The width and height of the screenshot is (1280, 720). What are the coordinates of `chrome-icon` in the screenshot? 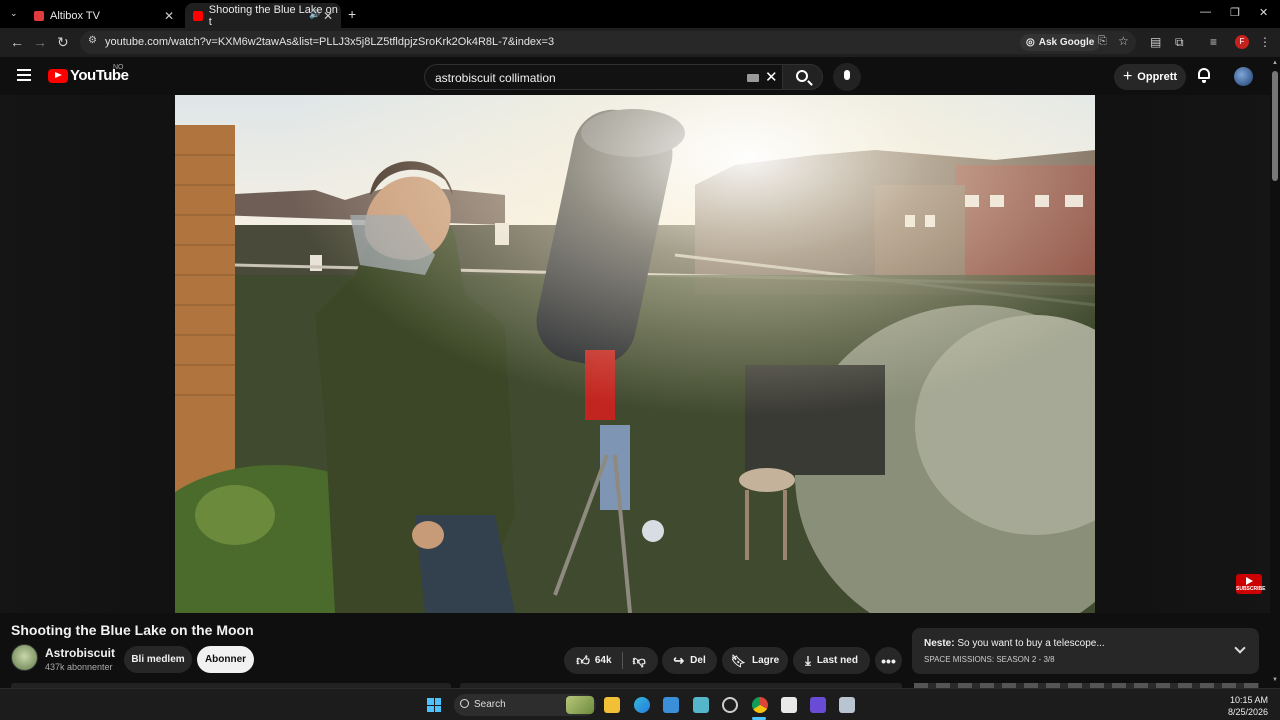 It's located at (760, 705).